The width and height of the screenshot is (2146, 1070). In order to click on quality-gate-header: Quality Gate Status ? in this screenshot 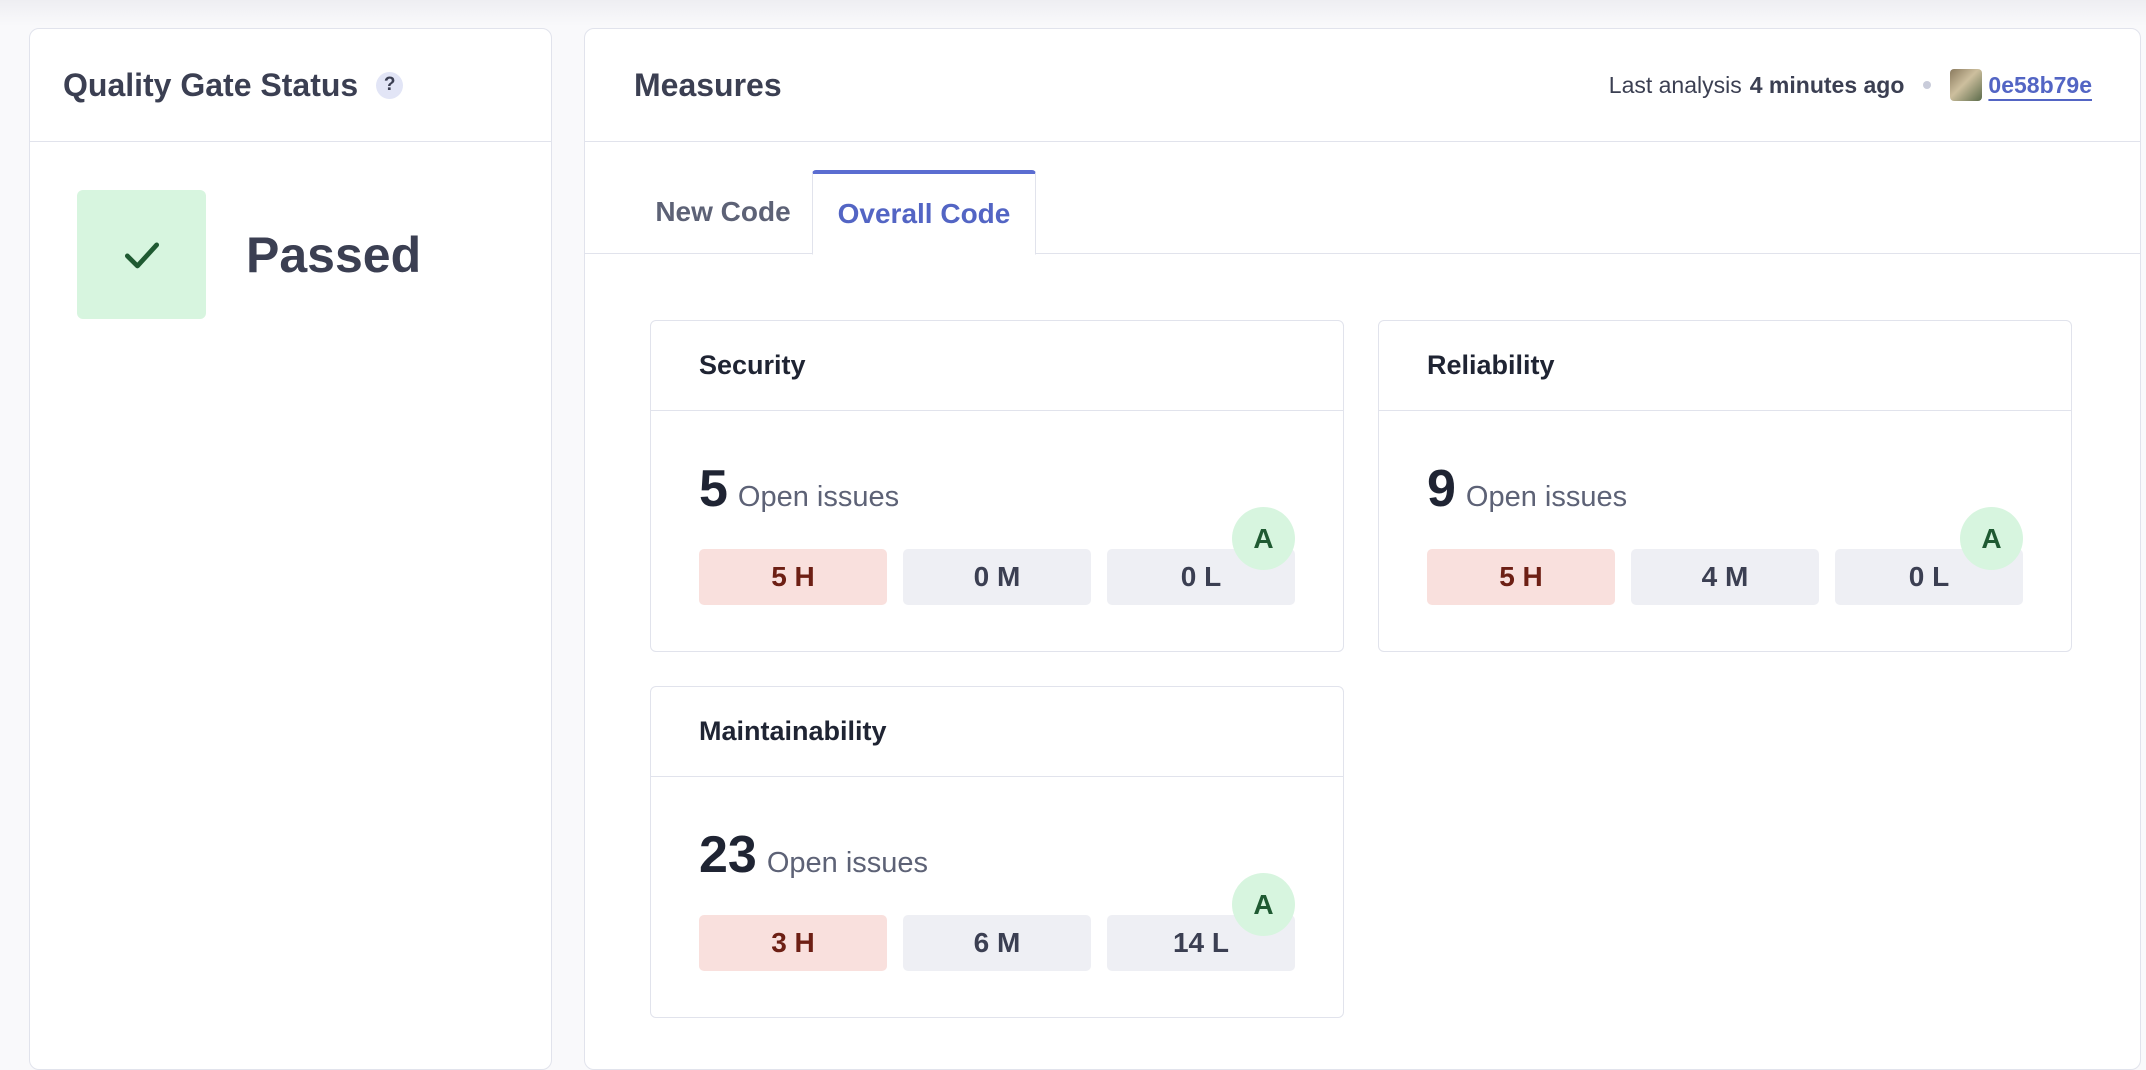, I will do `click(290, 85)`.